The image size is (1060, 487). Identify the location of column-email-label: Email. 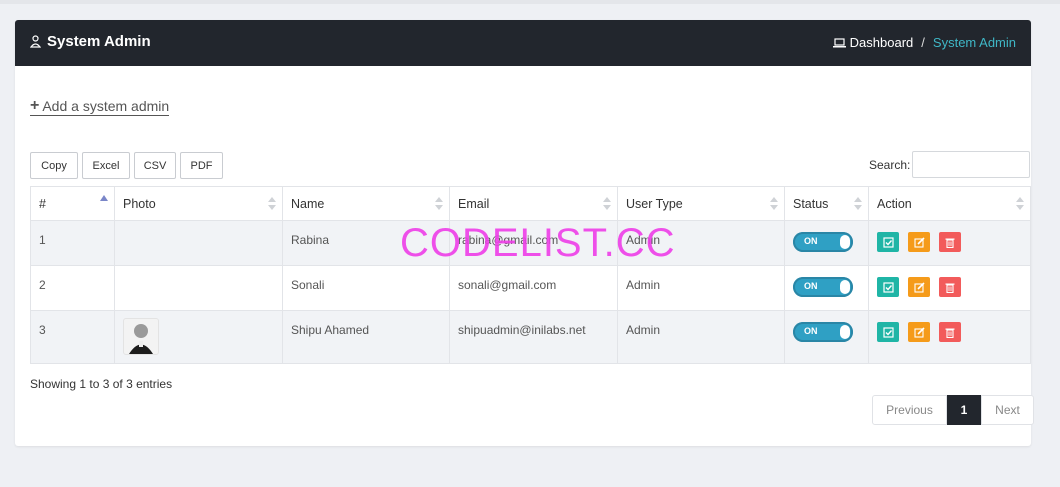
(474, 203).